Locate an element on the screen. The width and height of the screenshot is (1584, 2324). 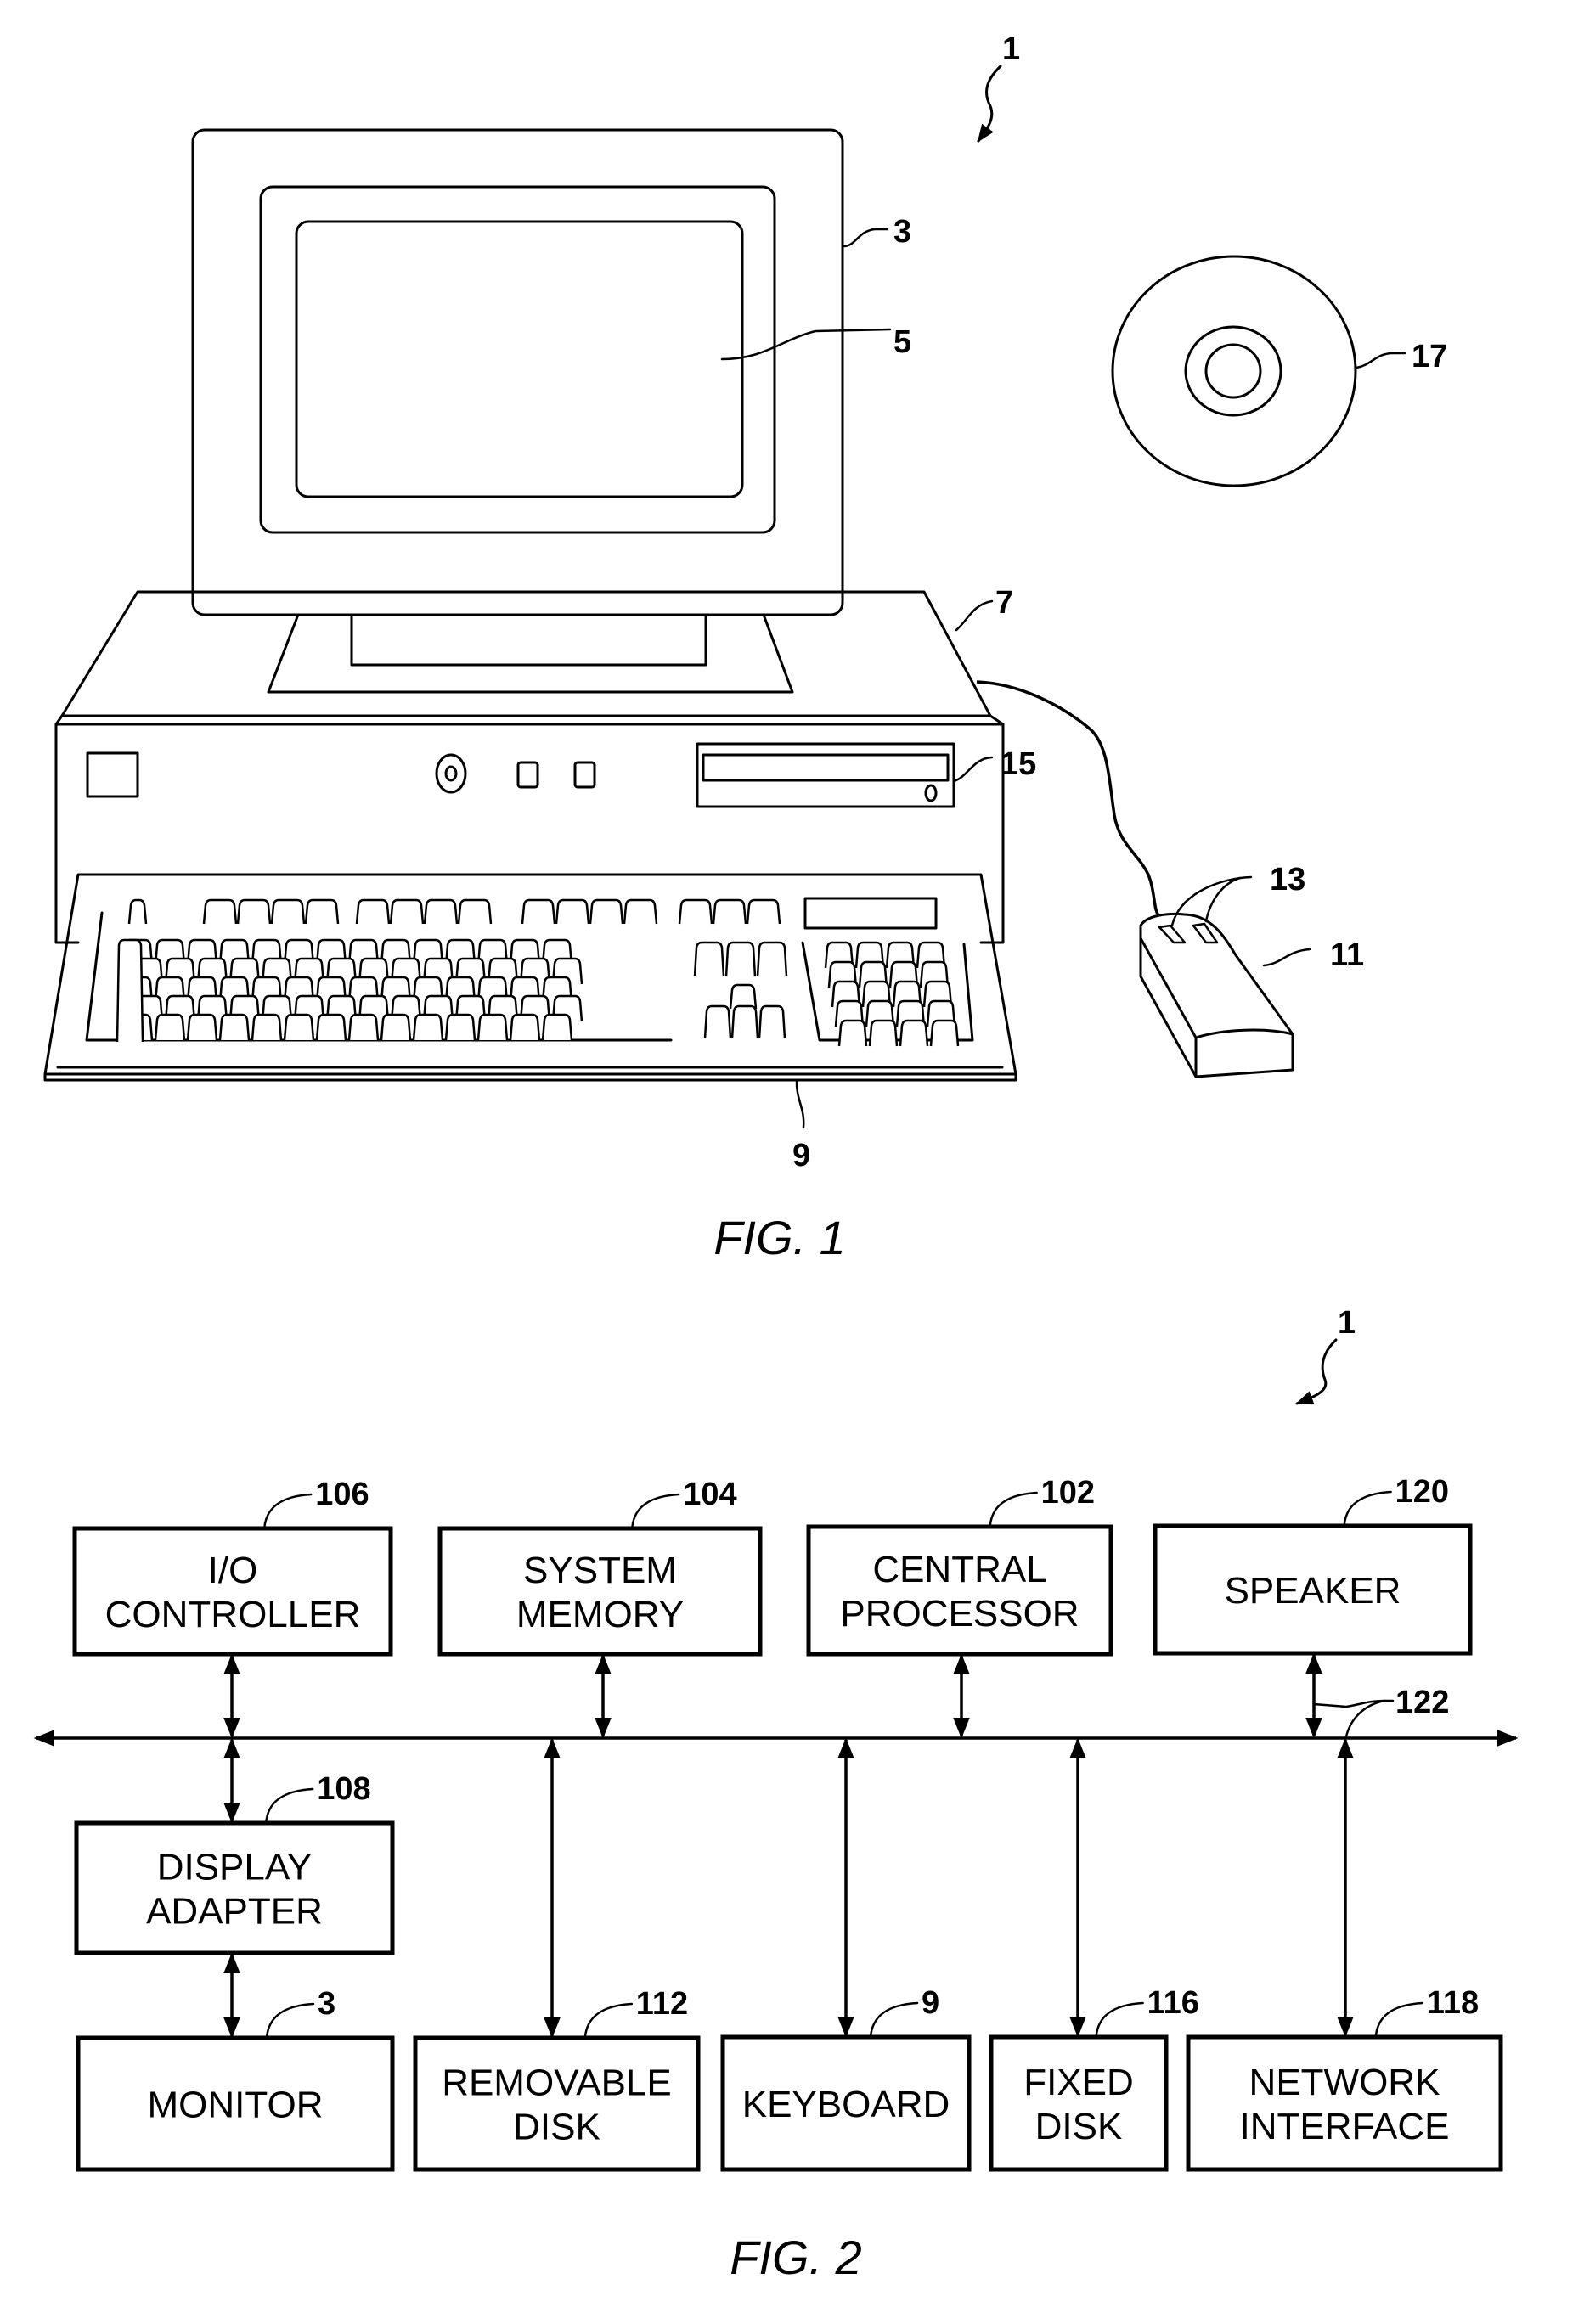
monitor-screen is located at coordinates (519, 359).